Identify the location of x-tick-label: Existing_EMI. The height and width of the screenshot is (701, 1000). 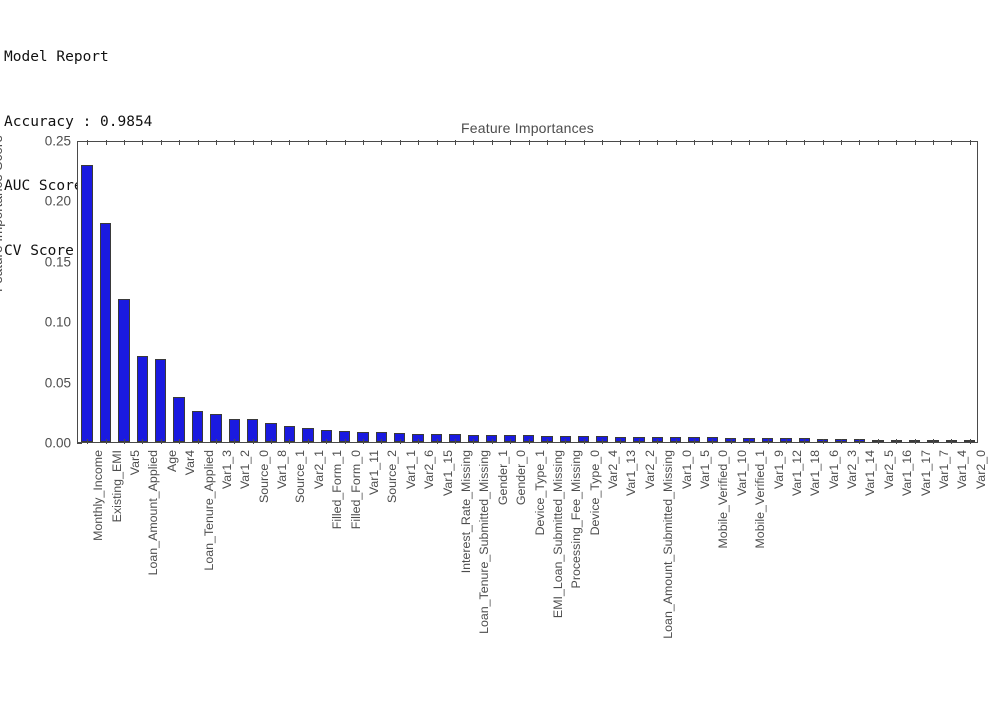
(116, 486).